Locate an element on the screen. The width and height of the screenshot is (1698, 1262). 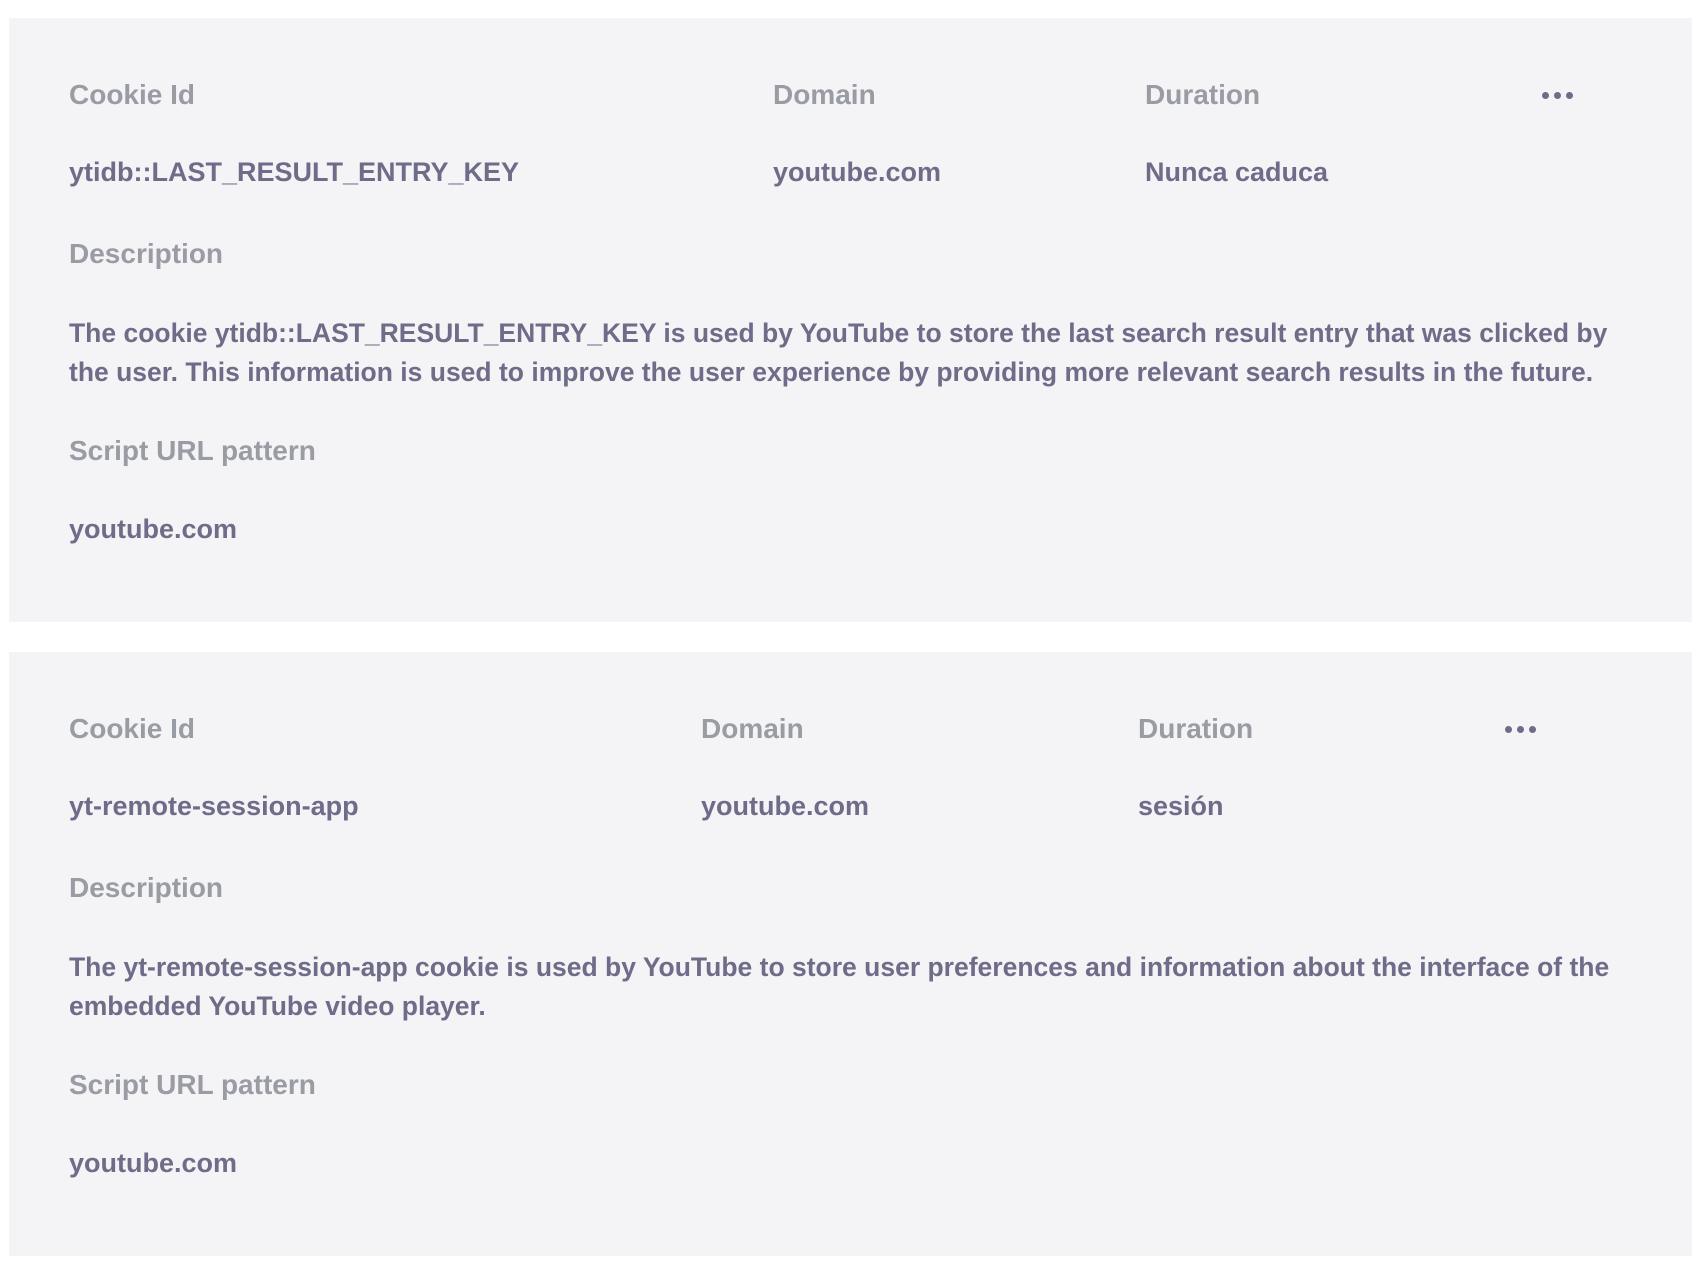
duration-value: Nunca caduca is located at coordinates (1237, 172).